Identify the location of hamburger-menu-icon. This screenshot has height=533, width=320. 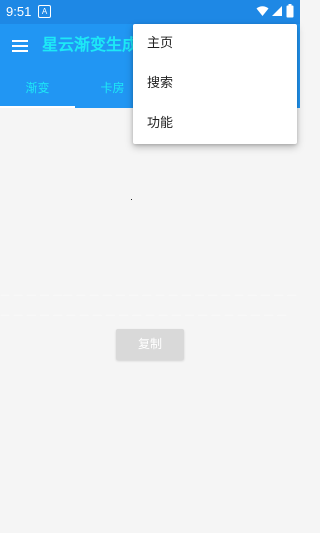
(20, 46).